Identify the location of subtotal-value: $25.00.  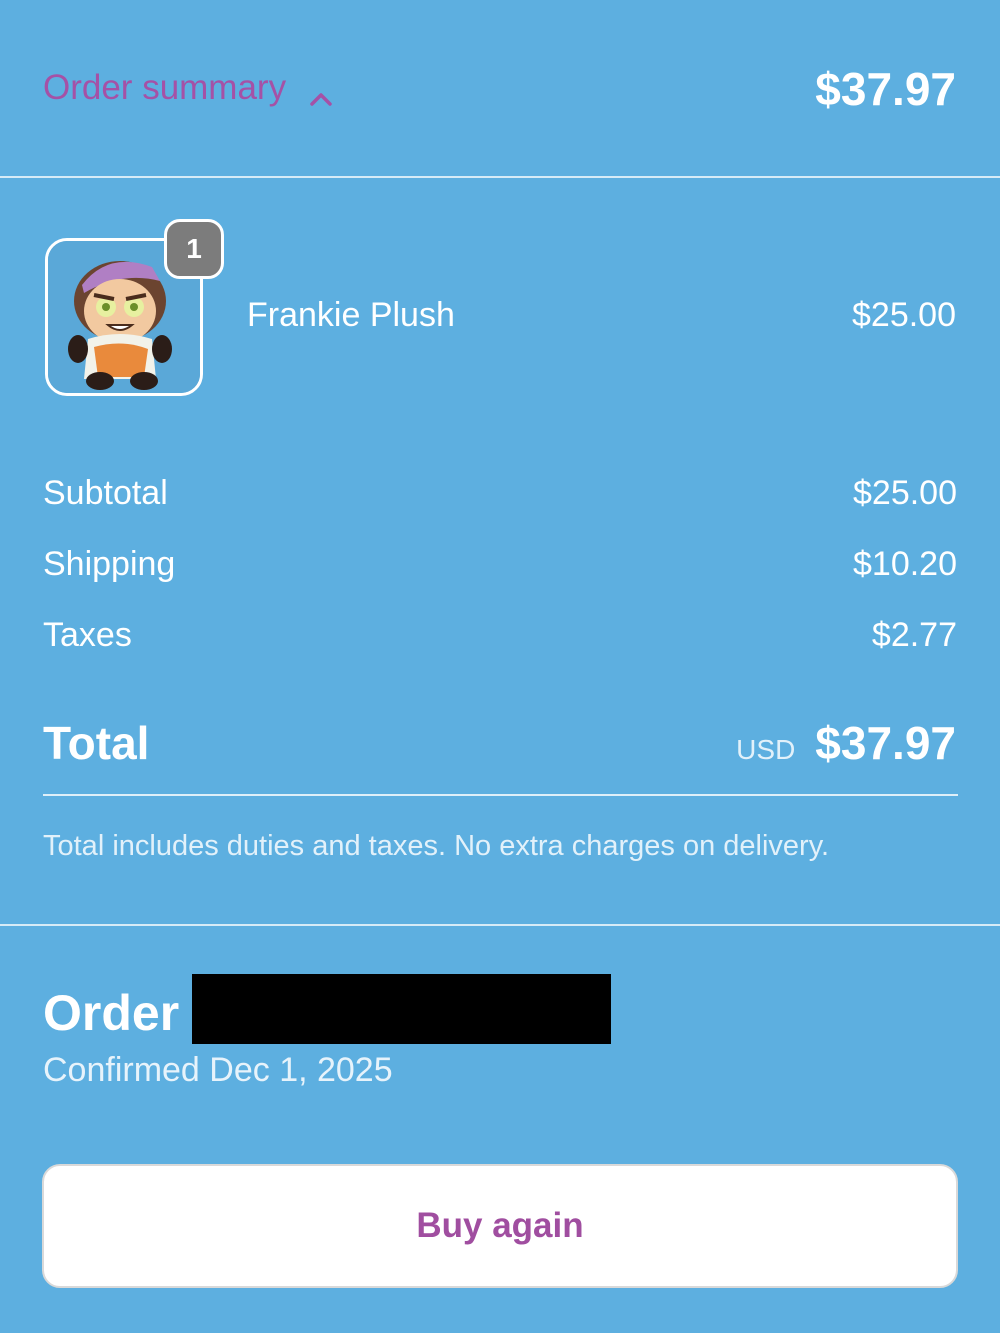
(905, 493).